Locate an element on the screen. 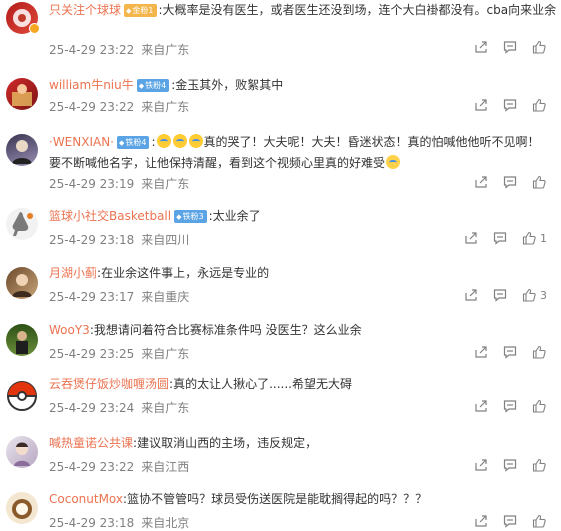 This screenshot has height=531, width=561. comment-meta: 25-4-29 23:18 来自四川 is located at coordinates (119, 239).